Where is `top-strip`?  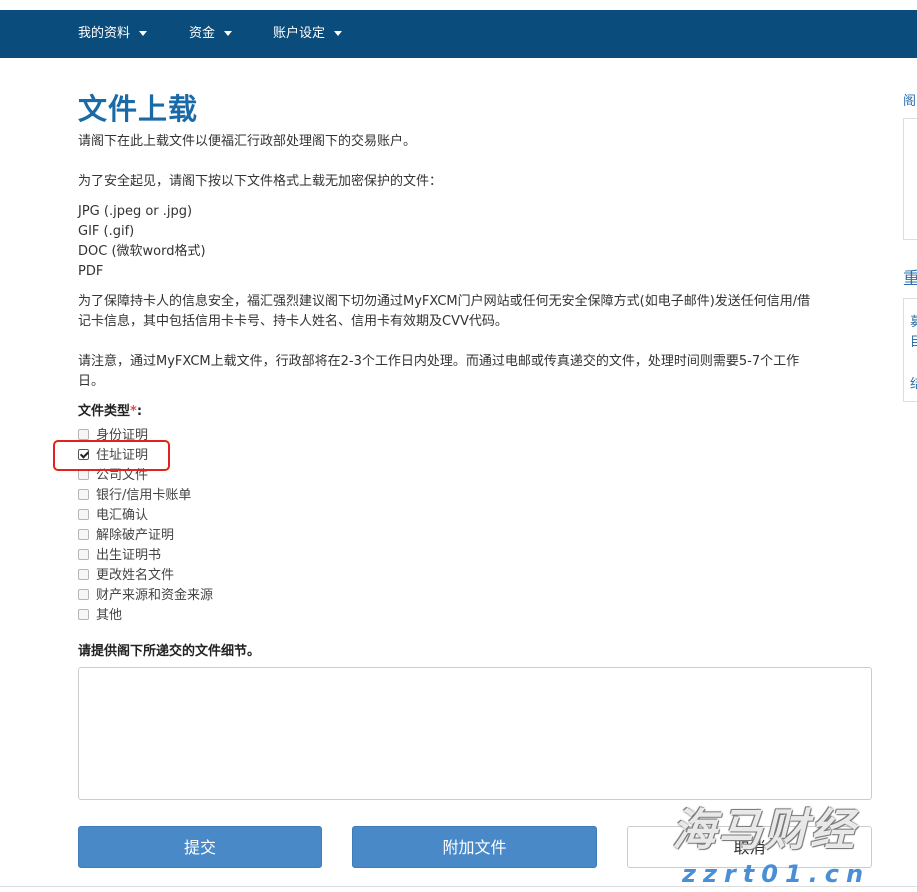
top-strip is located at coordinates (458, 5).